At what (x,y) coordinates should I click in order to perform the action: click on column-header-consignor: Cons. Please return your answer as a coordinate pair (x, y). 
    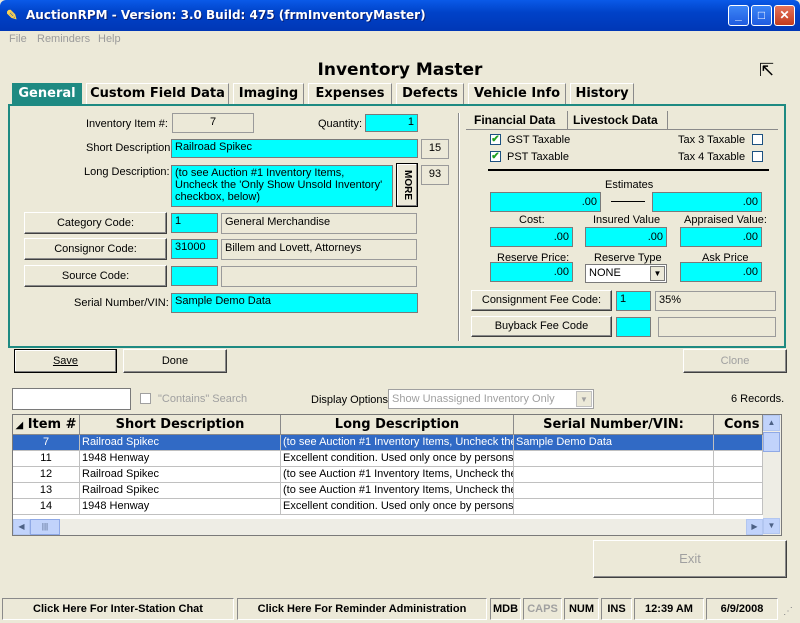
    Looking at the image, I should click on (738, 425).